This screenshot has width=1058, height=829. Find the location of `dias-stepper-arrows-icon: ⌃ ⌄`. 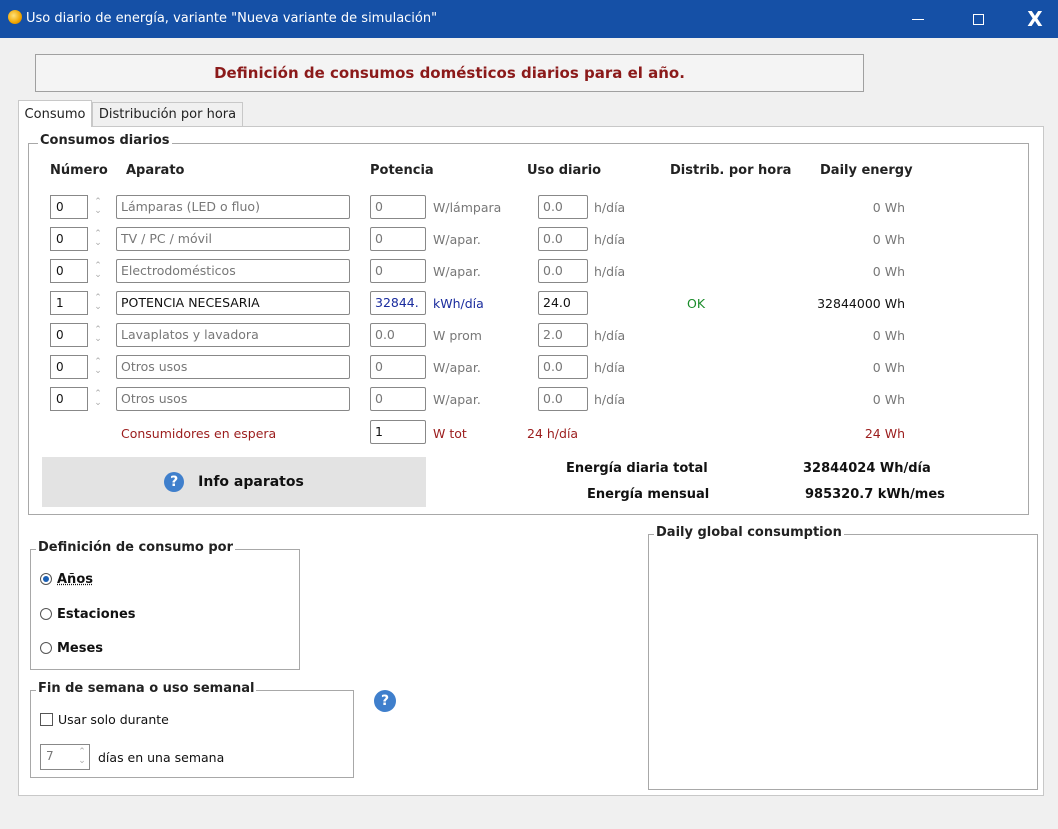

dias-stepper-arrows-icon: ⌃ ⌄ is located at coordinates (82, 757).